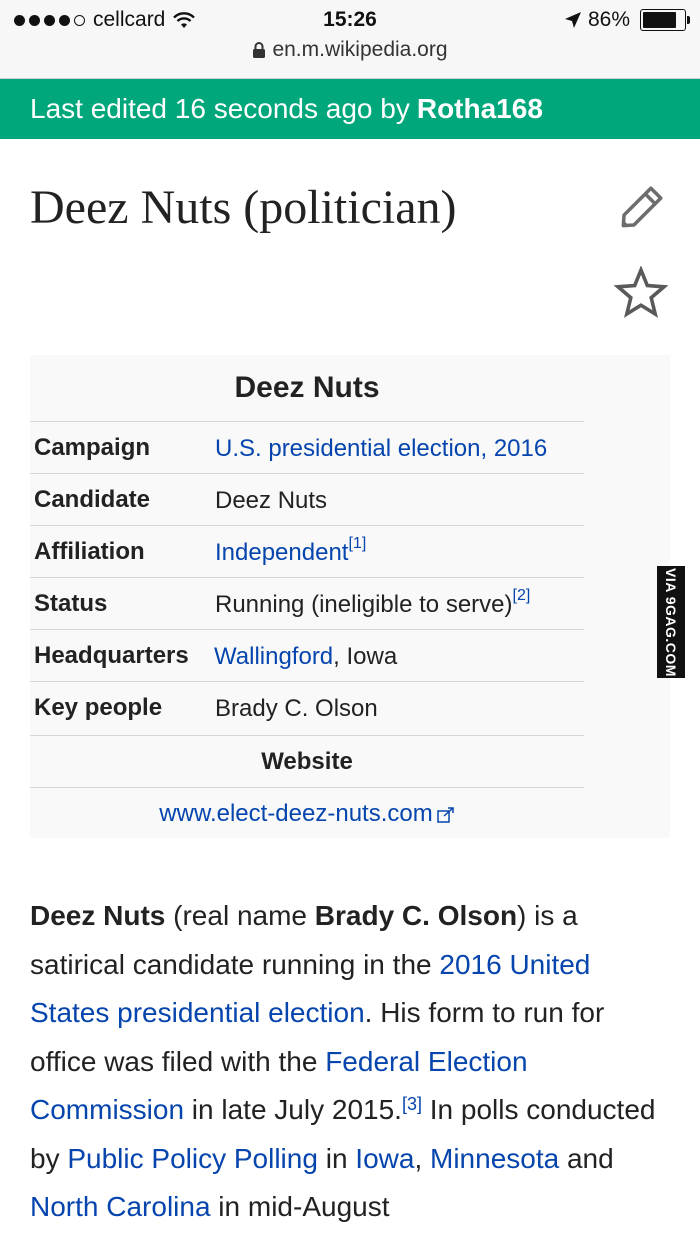 The image size is (700, 1245). What do you see at coordinates (412, 1104) in the screenshot?
I see `reference-link: [3]` at bounding box center [412, 1104].